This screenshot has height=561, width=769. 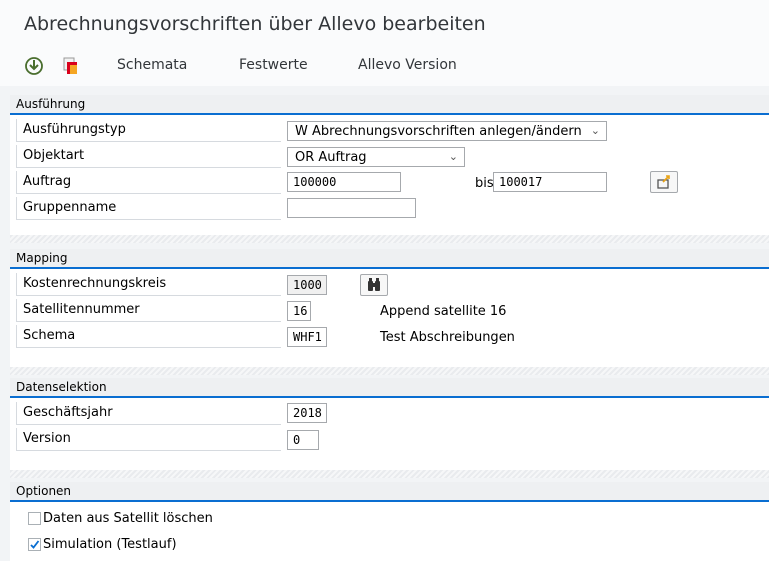 I want to click on section-title: Optionen, so click(x=44, y=491).